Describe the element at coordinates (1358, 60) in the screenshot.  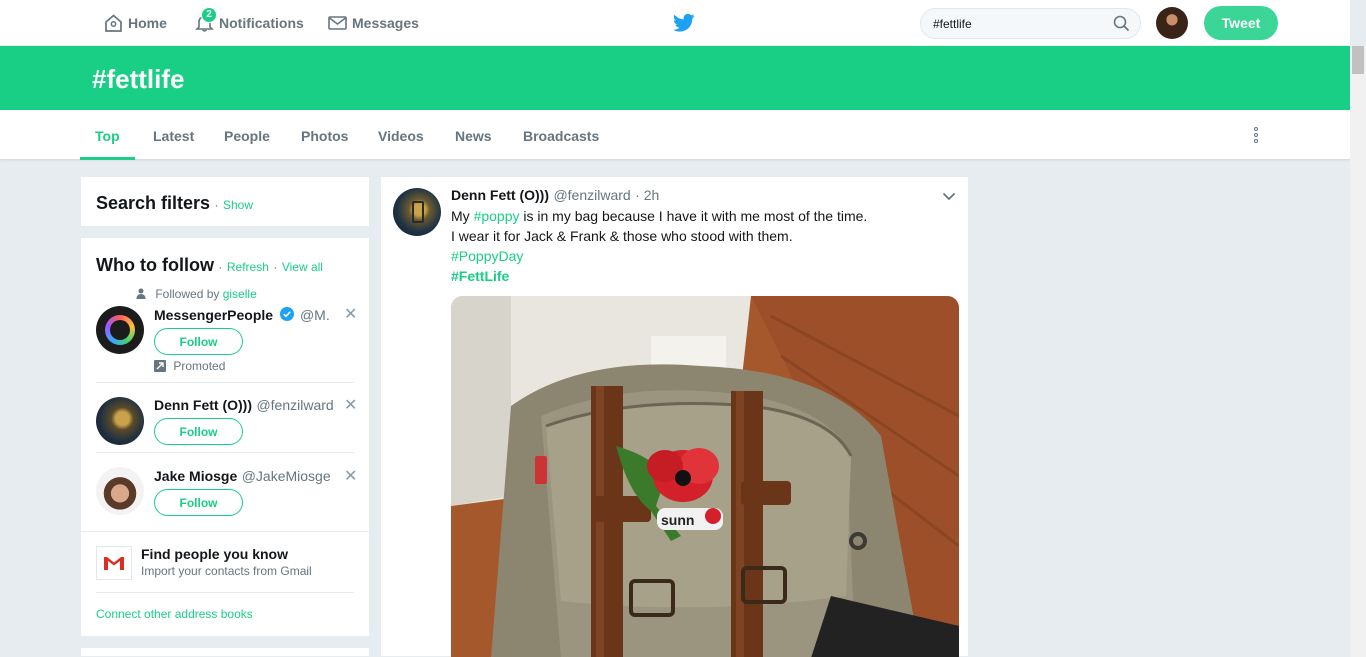
I see `scrollbar-thumb` at that location.